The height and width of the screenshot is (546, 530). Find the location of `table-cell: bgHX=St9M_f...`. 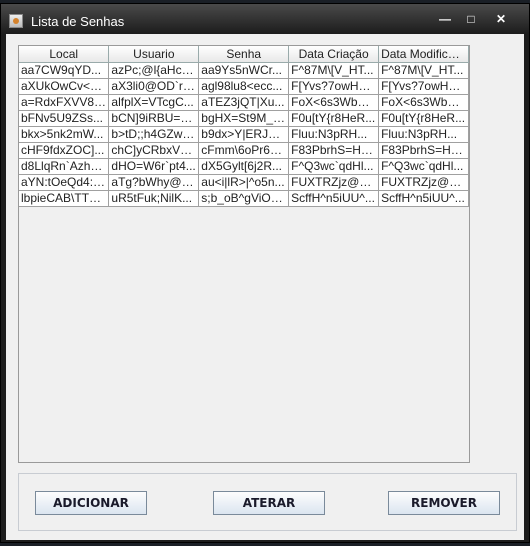

table-cell: bgHX=St9M_f... is located at coordinates (244, 118).